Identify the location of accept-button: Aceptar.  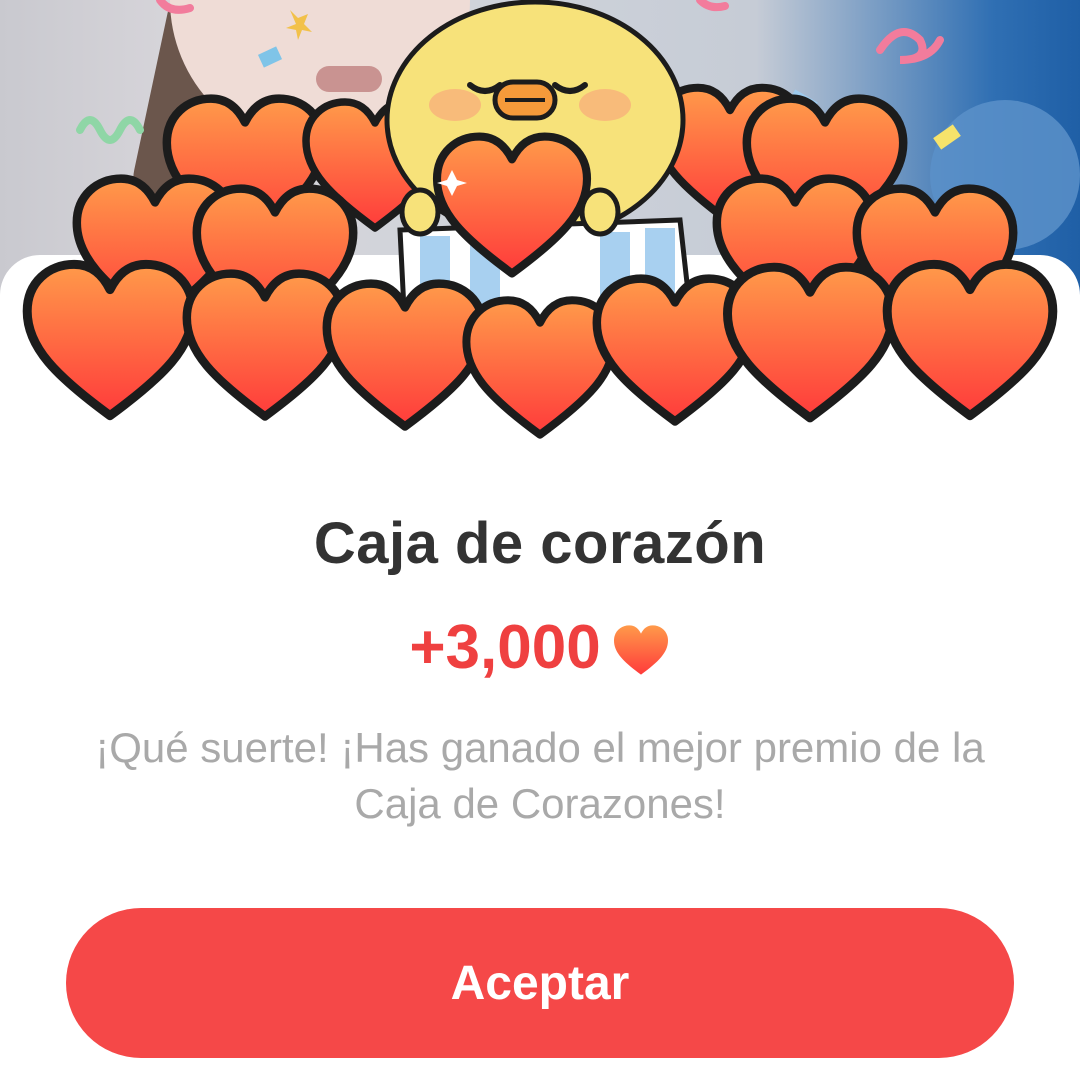
(540, 983).